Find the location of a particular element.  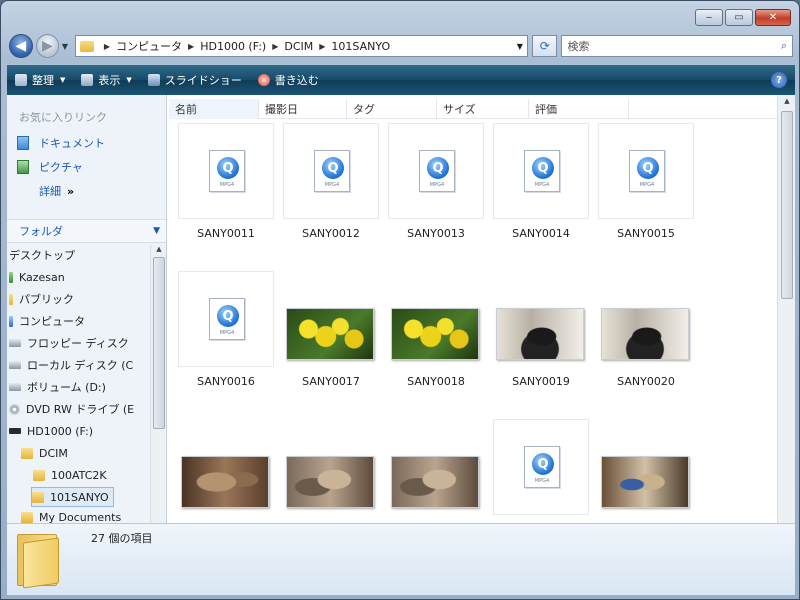

computer-icon is located at coordinates (11, 321).